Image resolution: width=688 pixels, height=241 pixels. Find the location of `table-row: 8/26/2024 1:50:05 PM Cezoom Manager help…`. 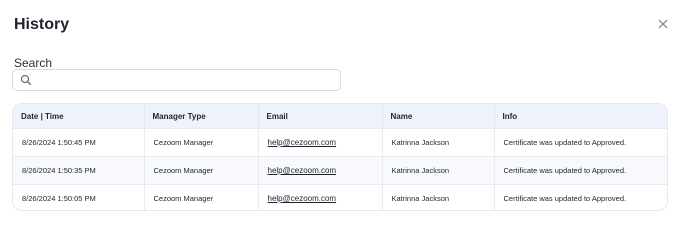

table-row: 8/26/2024 1:50:05 PM Cezoom Manager help… is located at coordinates (340, 197).